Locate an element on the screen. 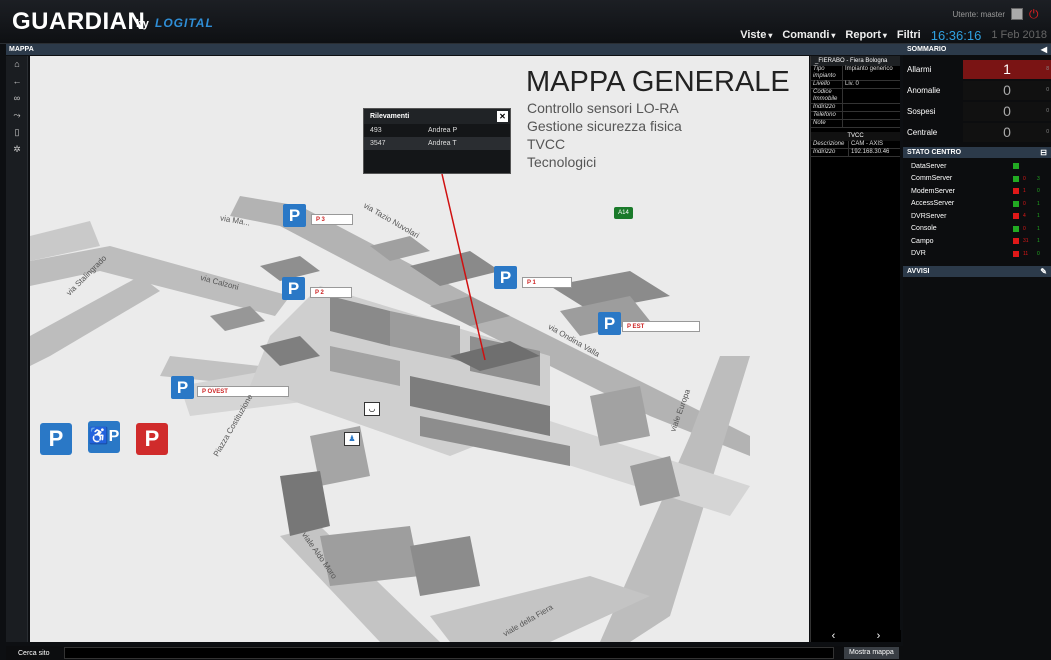 Image resolution: width=1051 pixels, height=660 pixels. parking-est-badge: P is located at coordinates (609, 323).